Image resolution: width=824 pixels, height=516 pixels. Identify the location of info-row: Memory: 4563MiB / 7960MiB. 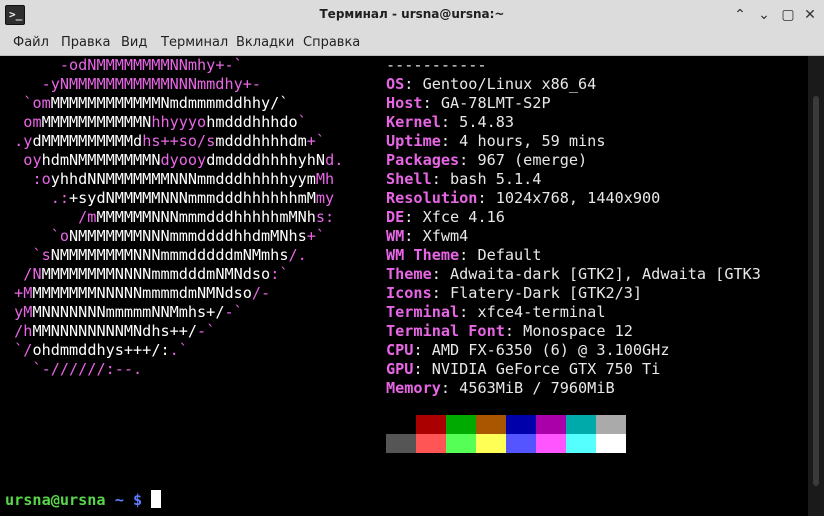
(573, 388).